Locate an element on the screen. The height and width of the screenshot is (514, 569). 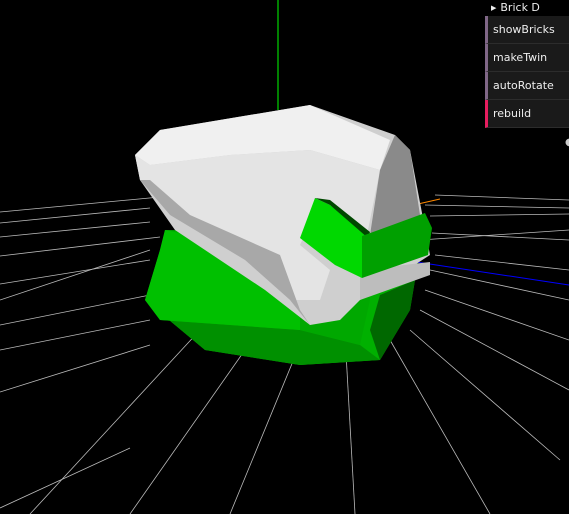
control-make-twin: makeTwin is located at coordinates (527, 58).